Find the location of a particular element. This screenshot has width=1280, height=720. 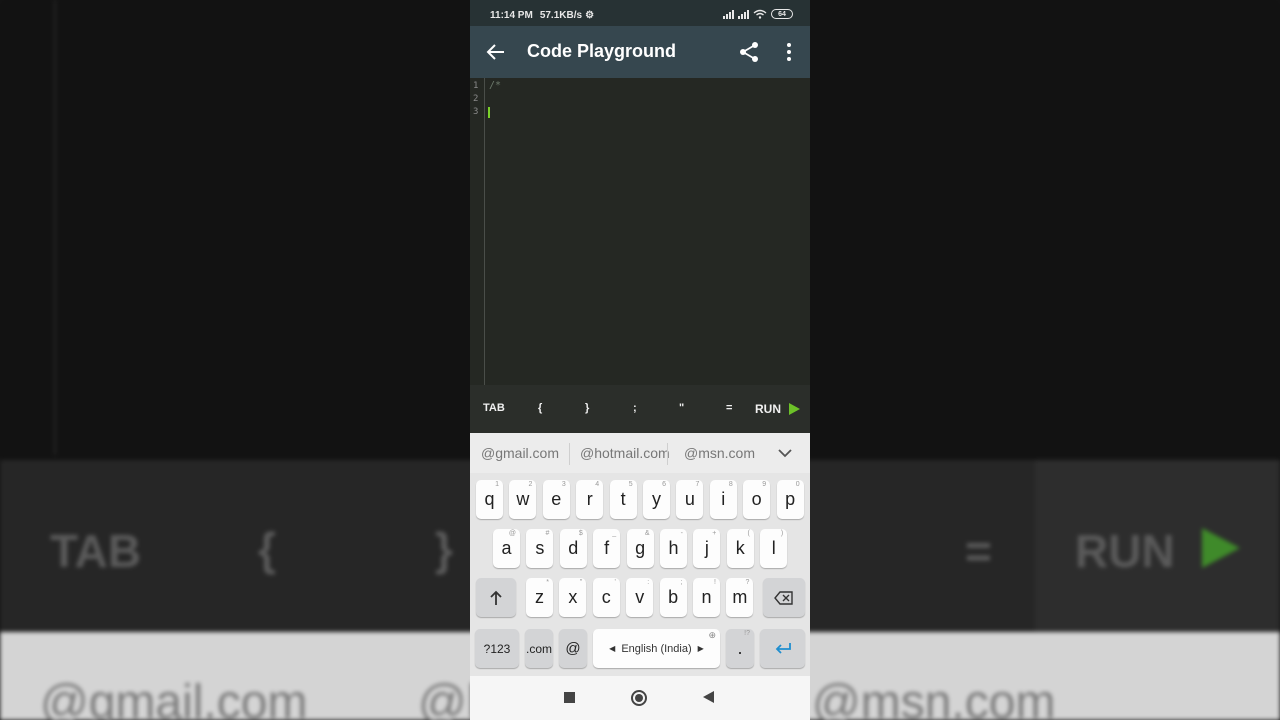

key-label: k is located at coordinates (740, 548).